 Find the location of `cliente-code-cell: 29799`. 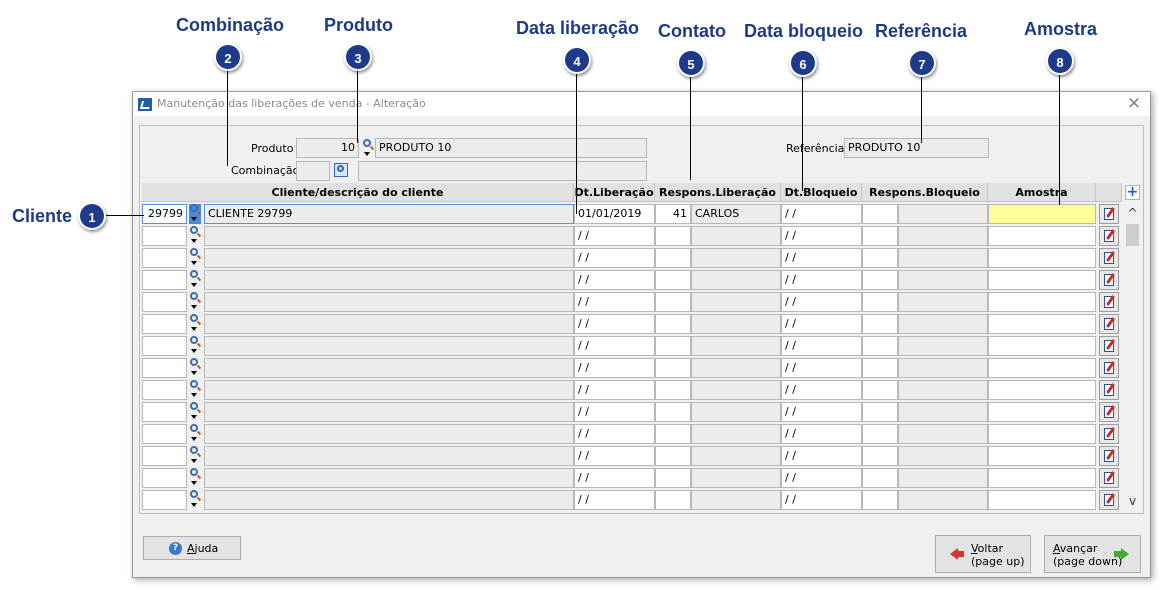

cliente-code-cell: 29799 is located at coordinates (164, 214).